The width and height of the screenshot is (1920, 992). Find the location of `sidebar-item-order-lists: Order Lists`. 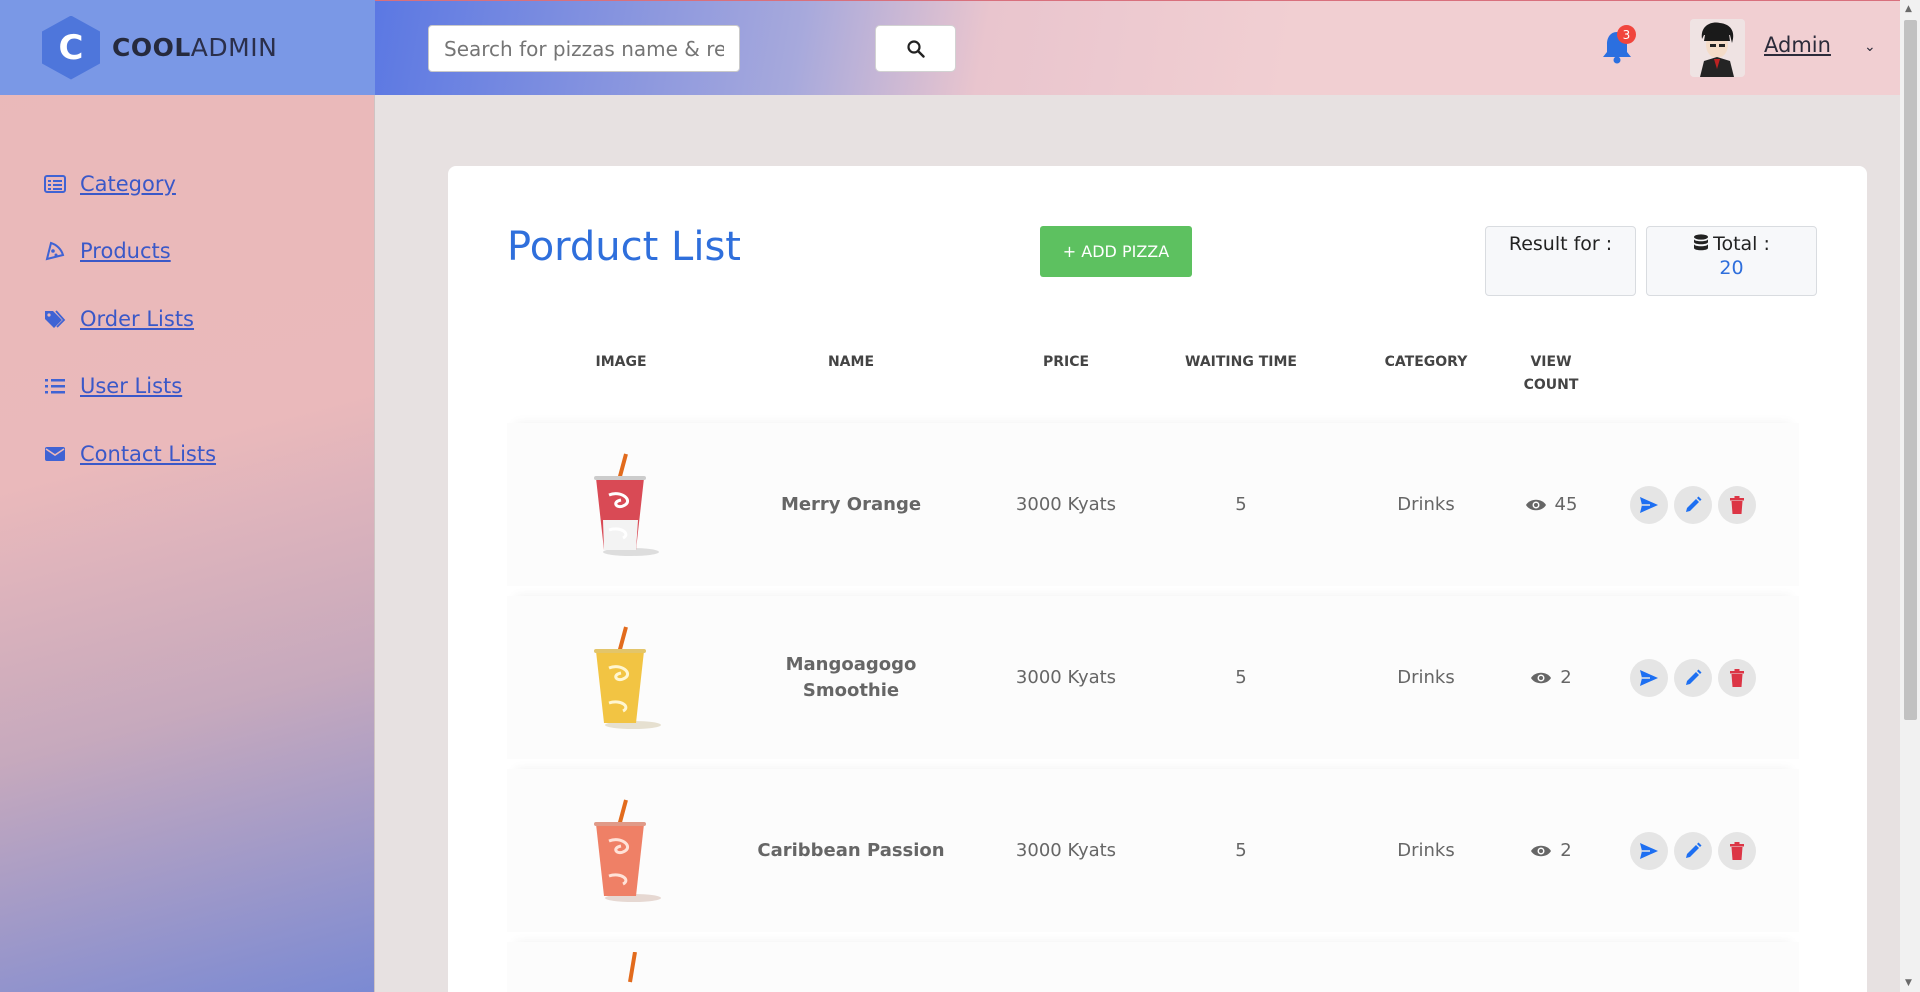

sidebar-item-order-lists: Order Lists is located at coordinates (130, 319).